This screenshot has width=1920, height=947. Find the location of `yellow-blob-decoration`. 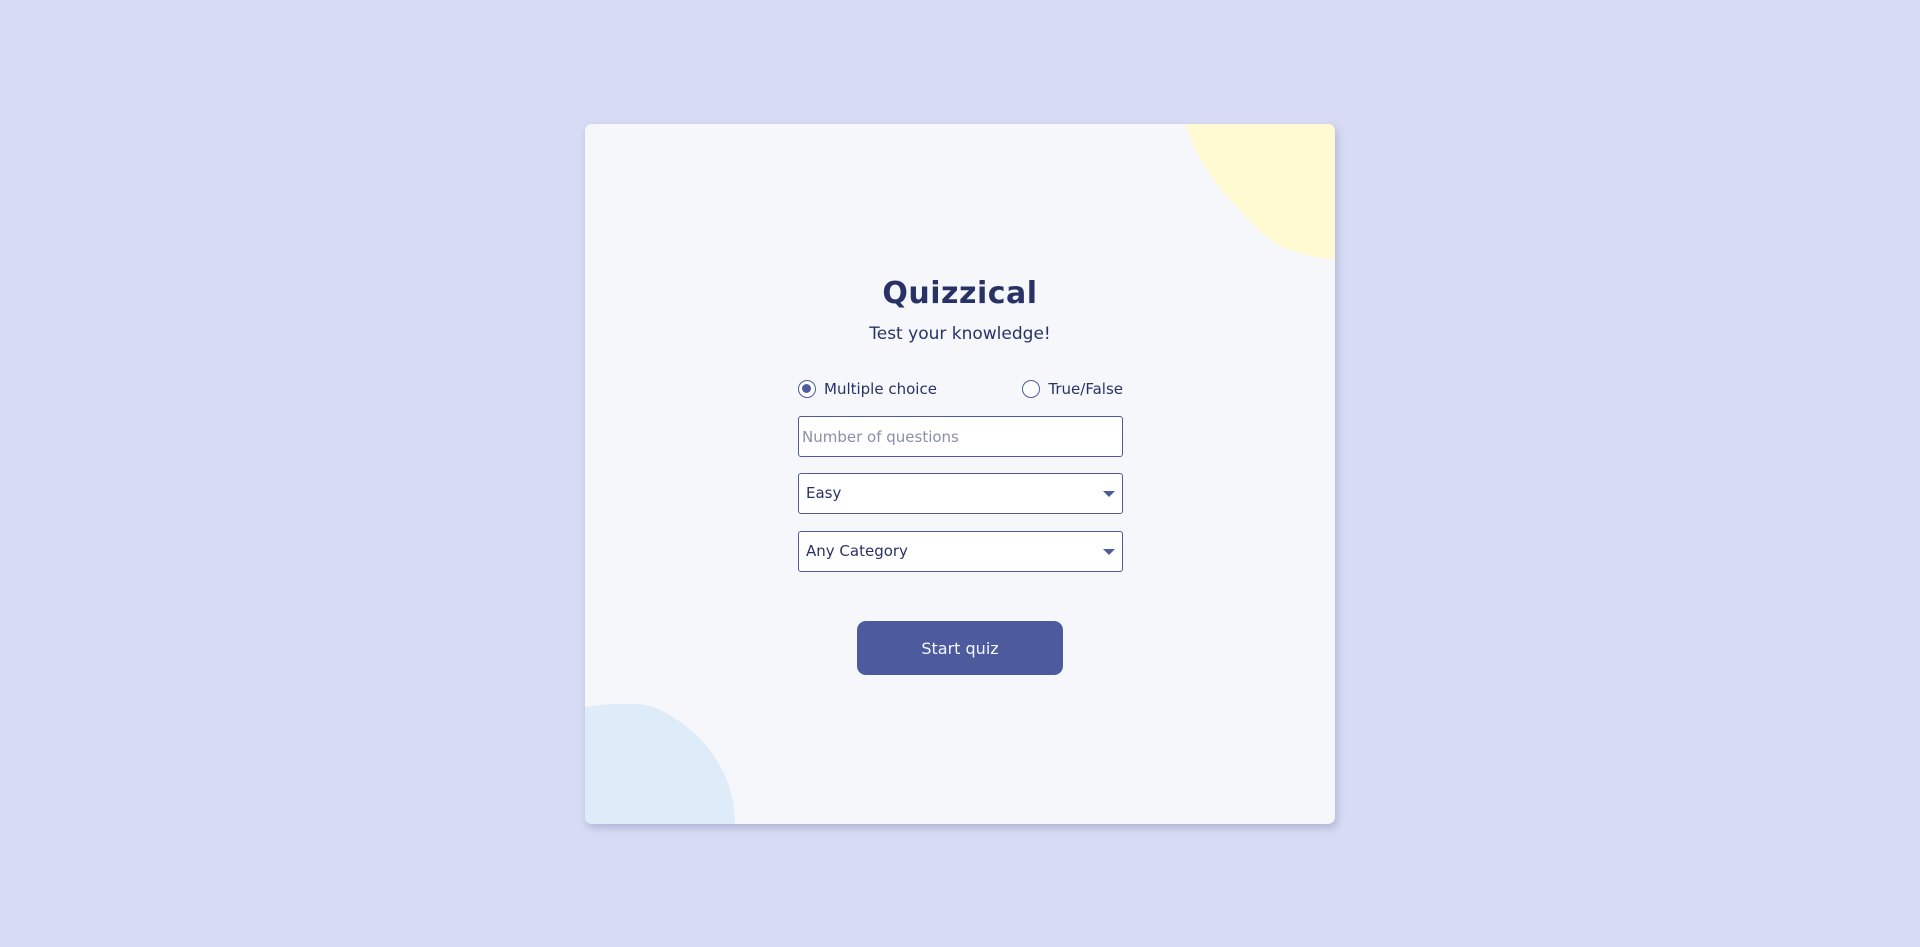

yellow-blob-decoration is located at coordinates (1260, 191).